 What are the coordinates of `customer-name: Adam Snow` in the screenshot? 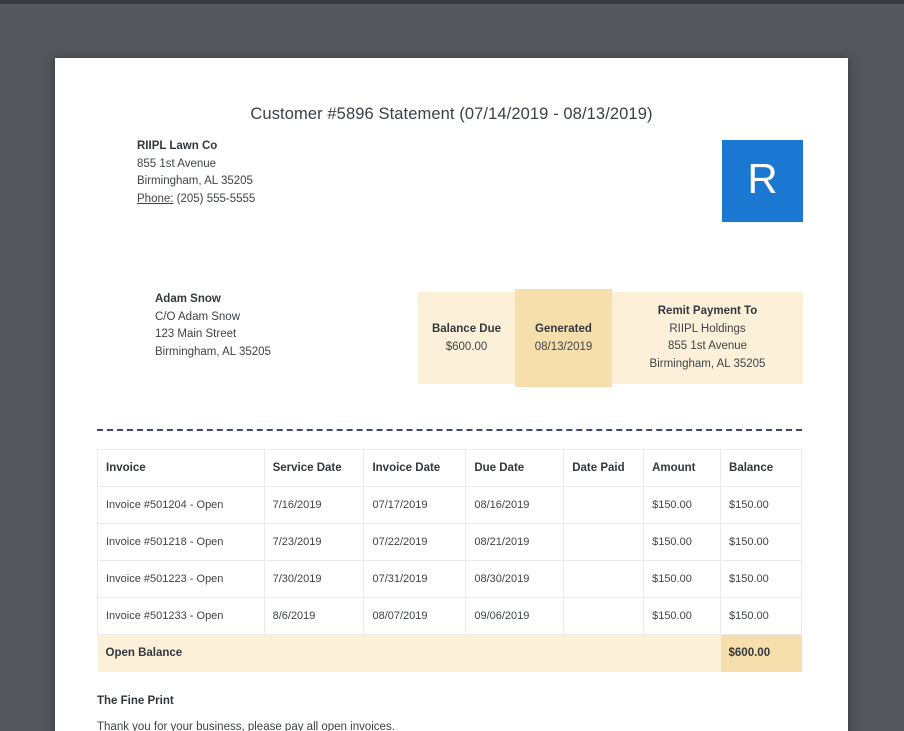 It's located at (188, 299).